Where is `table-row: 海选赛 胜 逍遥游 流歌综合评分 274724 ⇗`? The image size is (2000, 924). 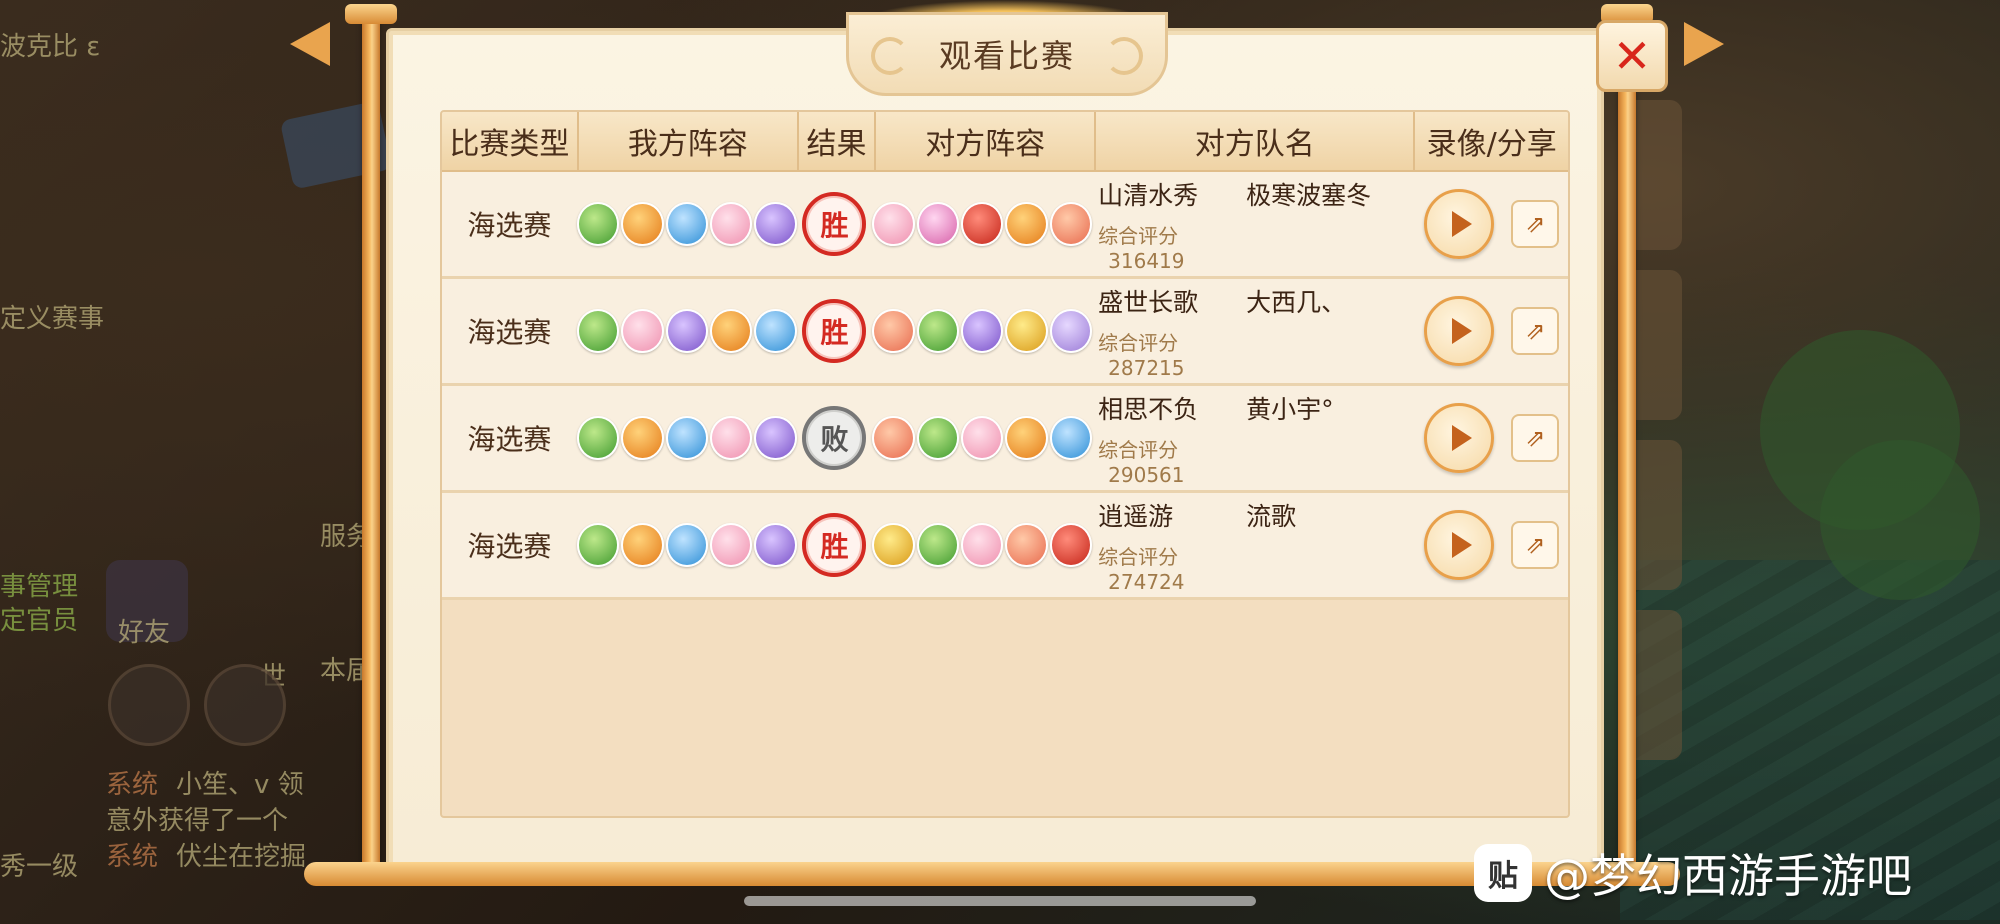 table-row: 海选赛 胜 逍遥游 流歌综合评分 274724 ⇗ is located at coordinates (1005, 546).